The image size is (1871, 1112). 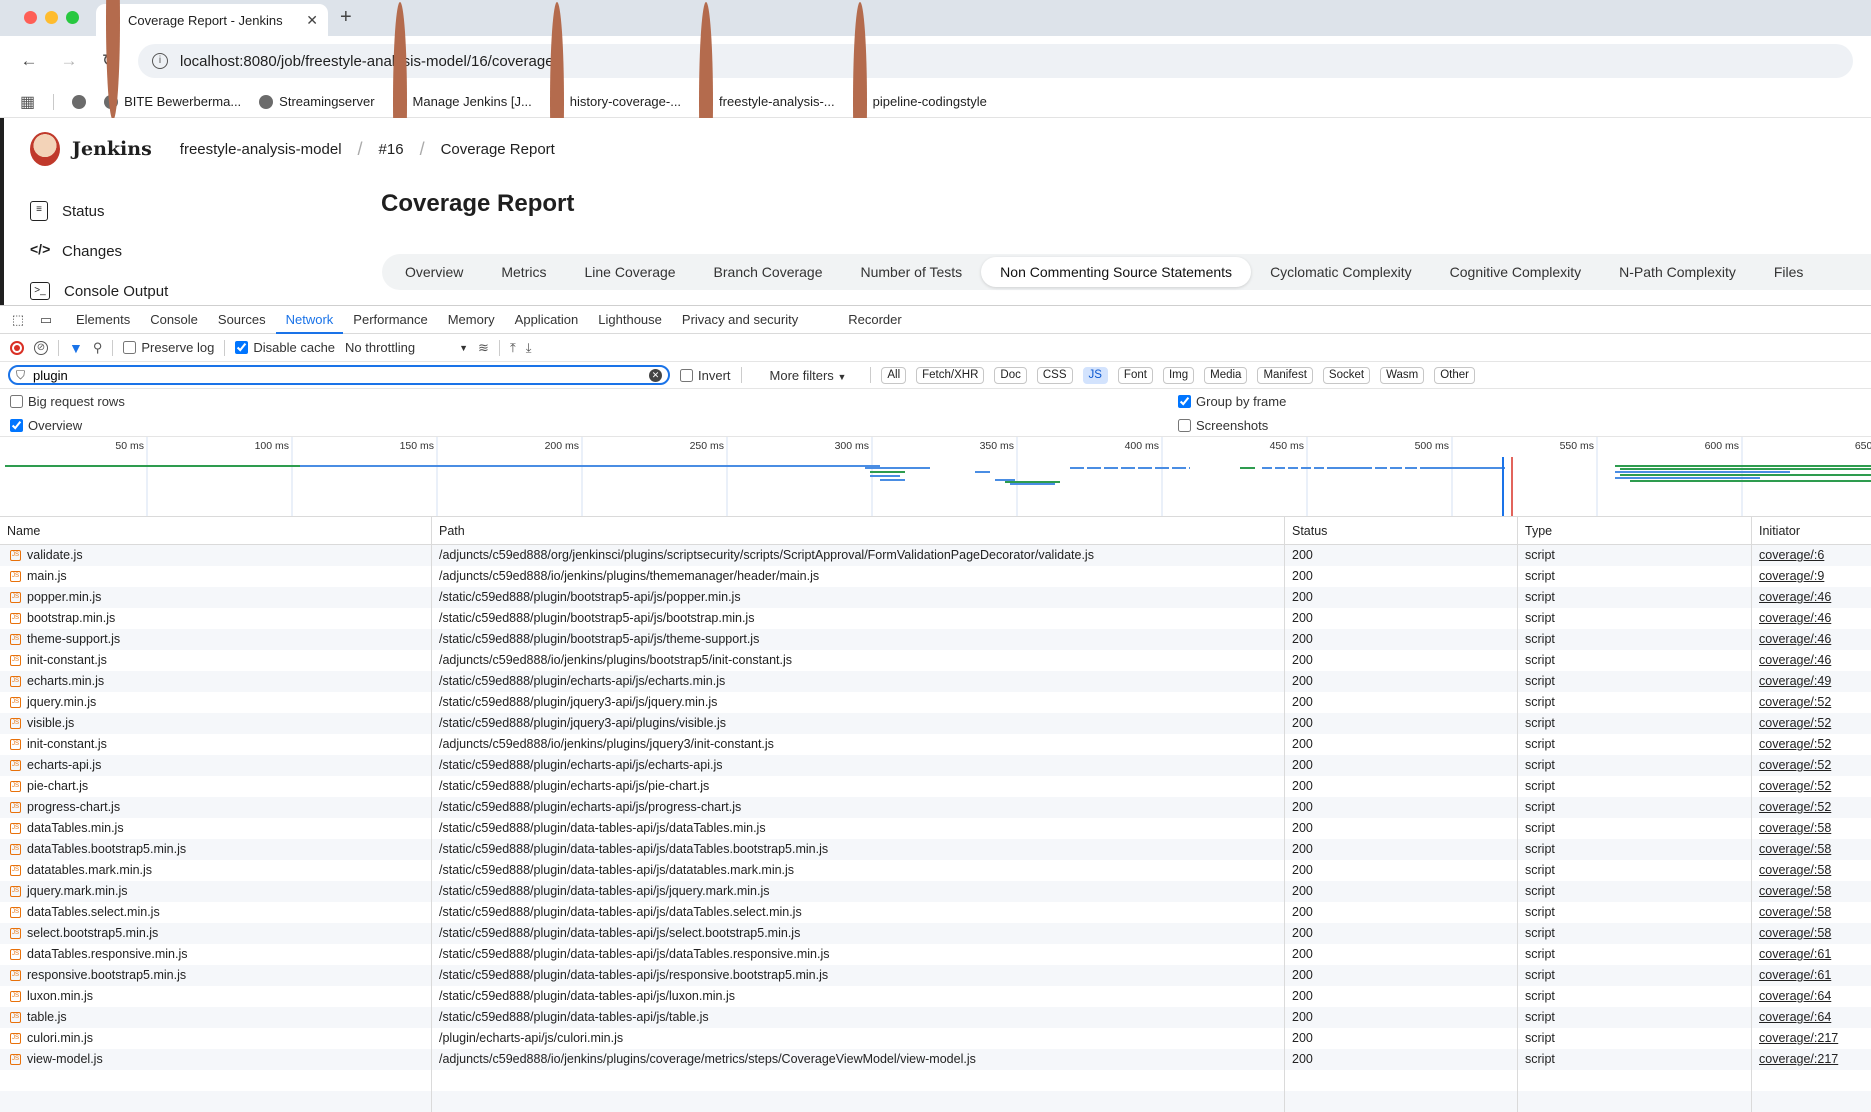 I want to click on disable-cache-checkbox: Disable cache, so click(x=285, y=347).